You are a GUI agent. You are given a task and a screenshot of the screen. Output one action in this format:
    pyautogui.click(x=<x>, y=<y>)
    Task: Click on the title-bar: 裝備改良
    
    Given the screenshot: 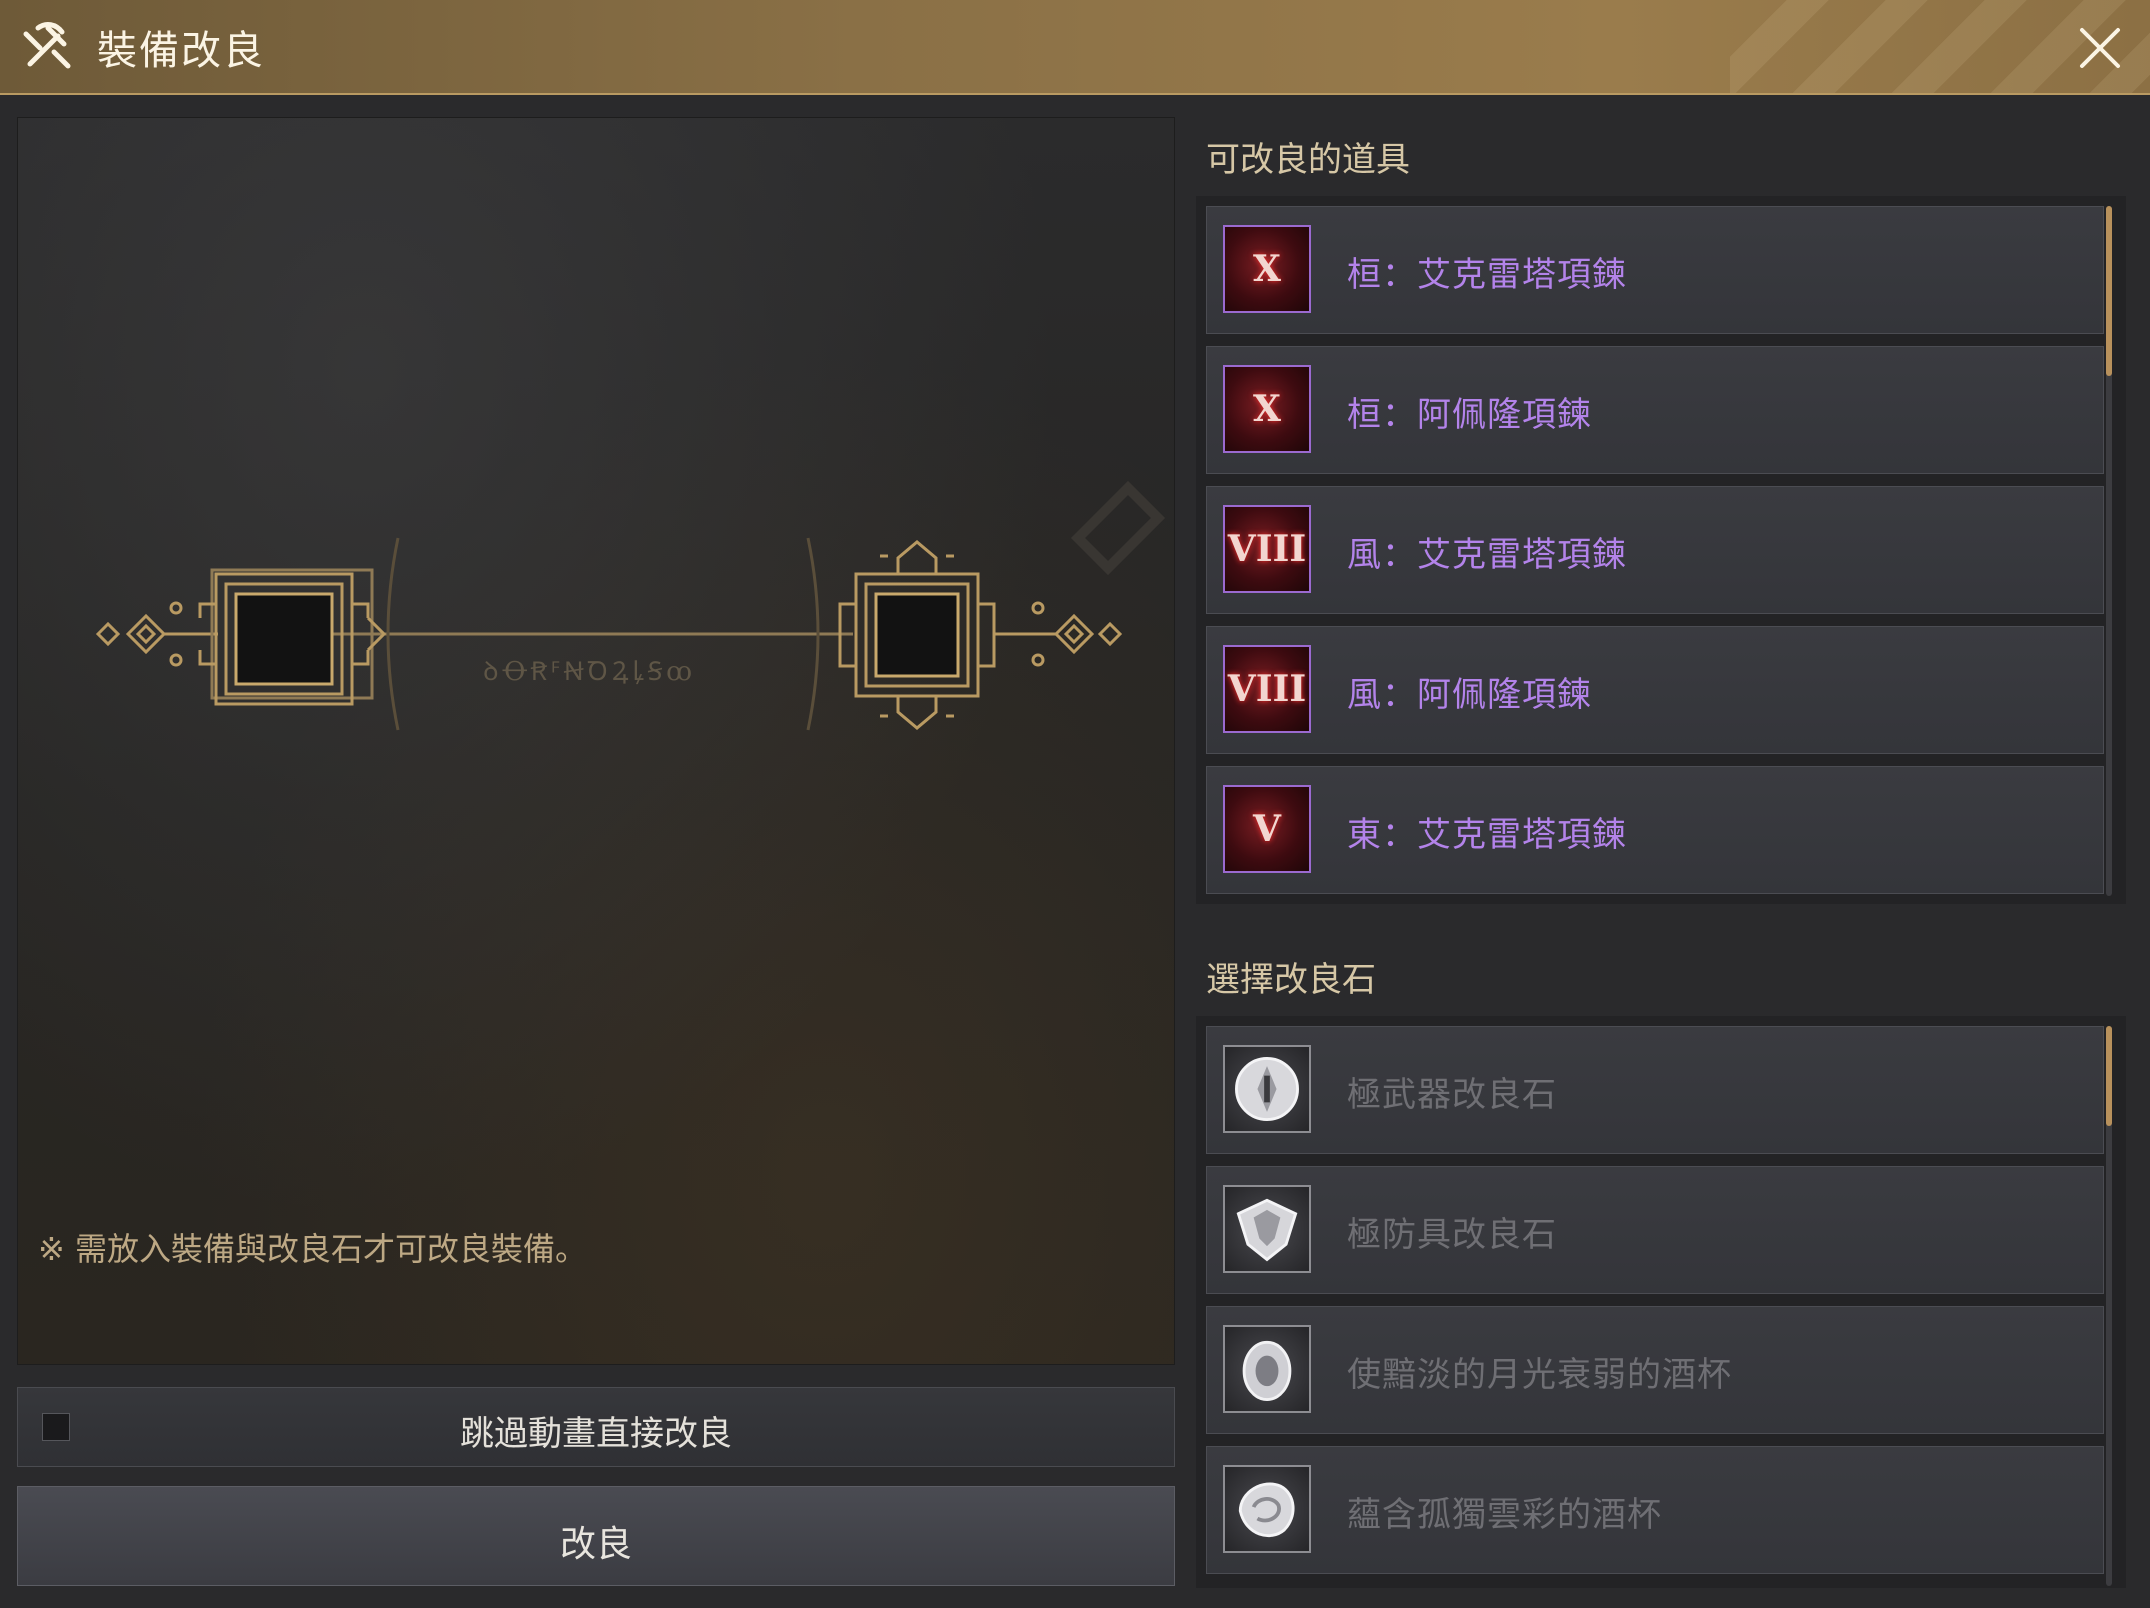 What is the action you would take?
    pyautogui.click(x=1075, y=47)
    